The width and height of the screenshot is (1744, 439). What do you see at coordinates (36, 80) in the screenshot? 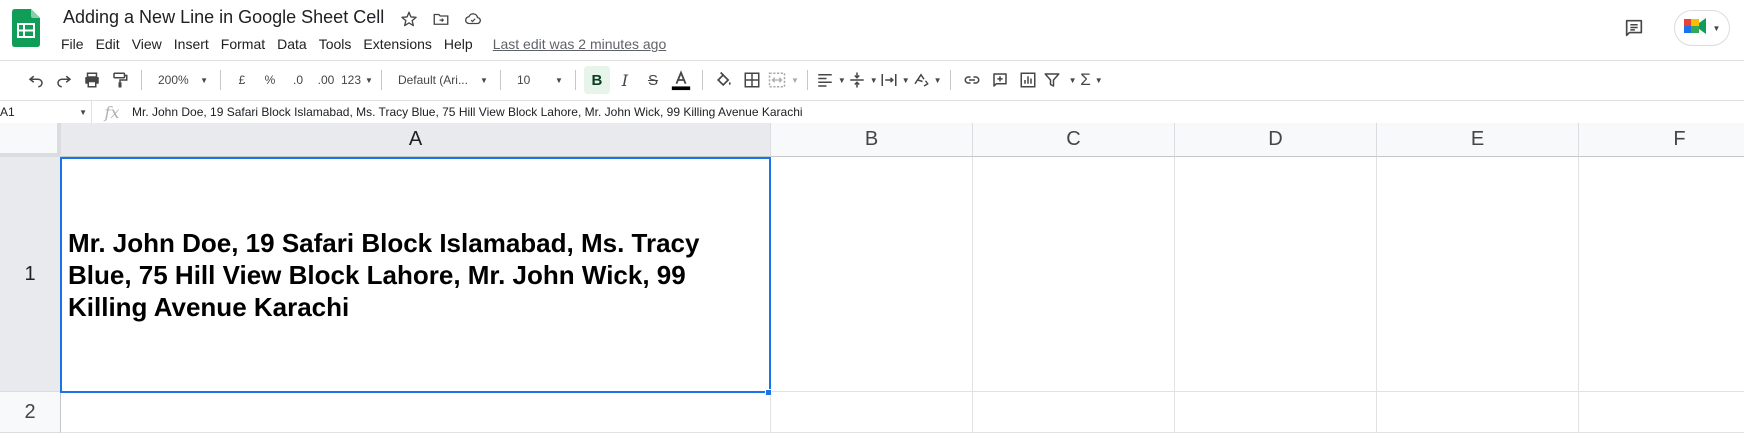
I see `undo-icon` at bounding box center [36, 80].